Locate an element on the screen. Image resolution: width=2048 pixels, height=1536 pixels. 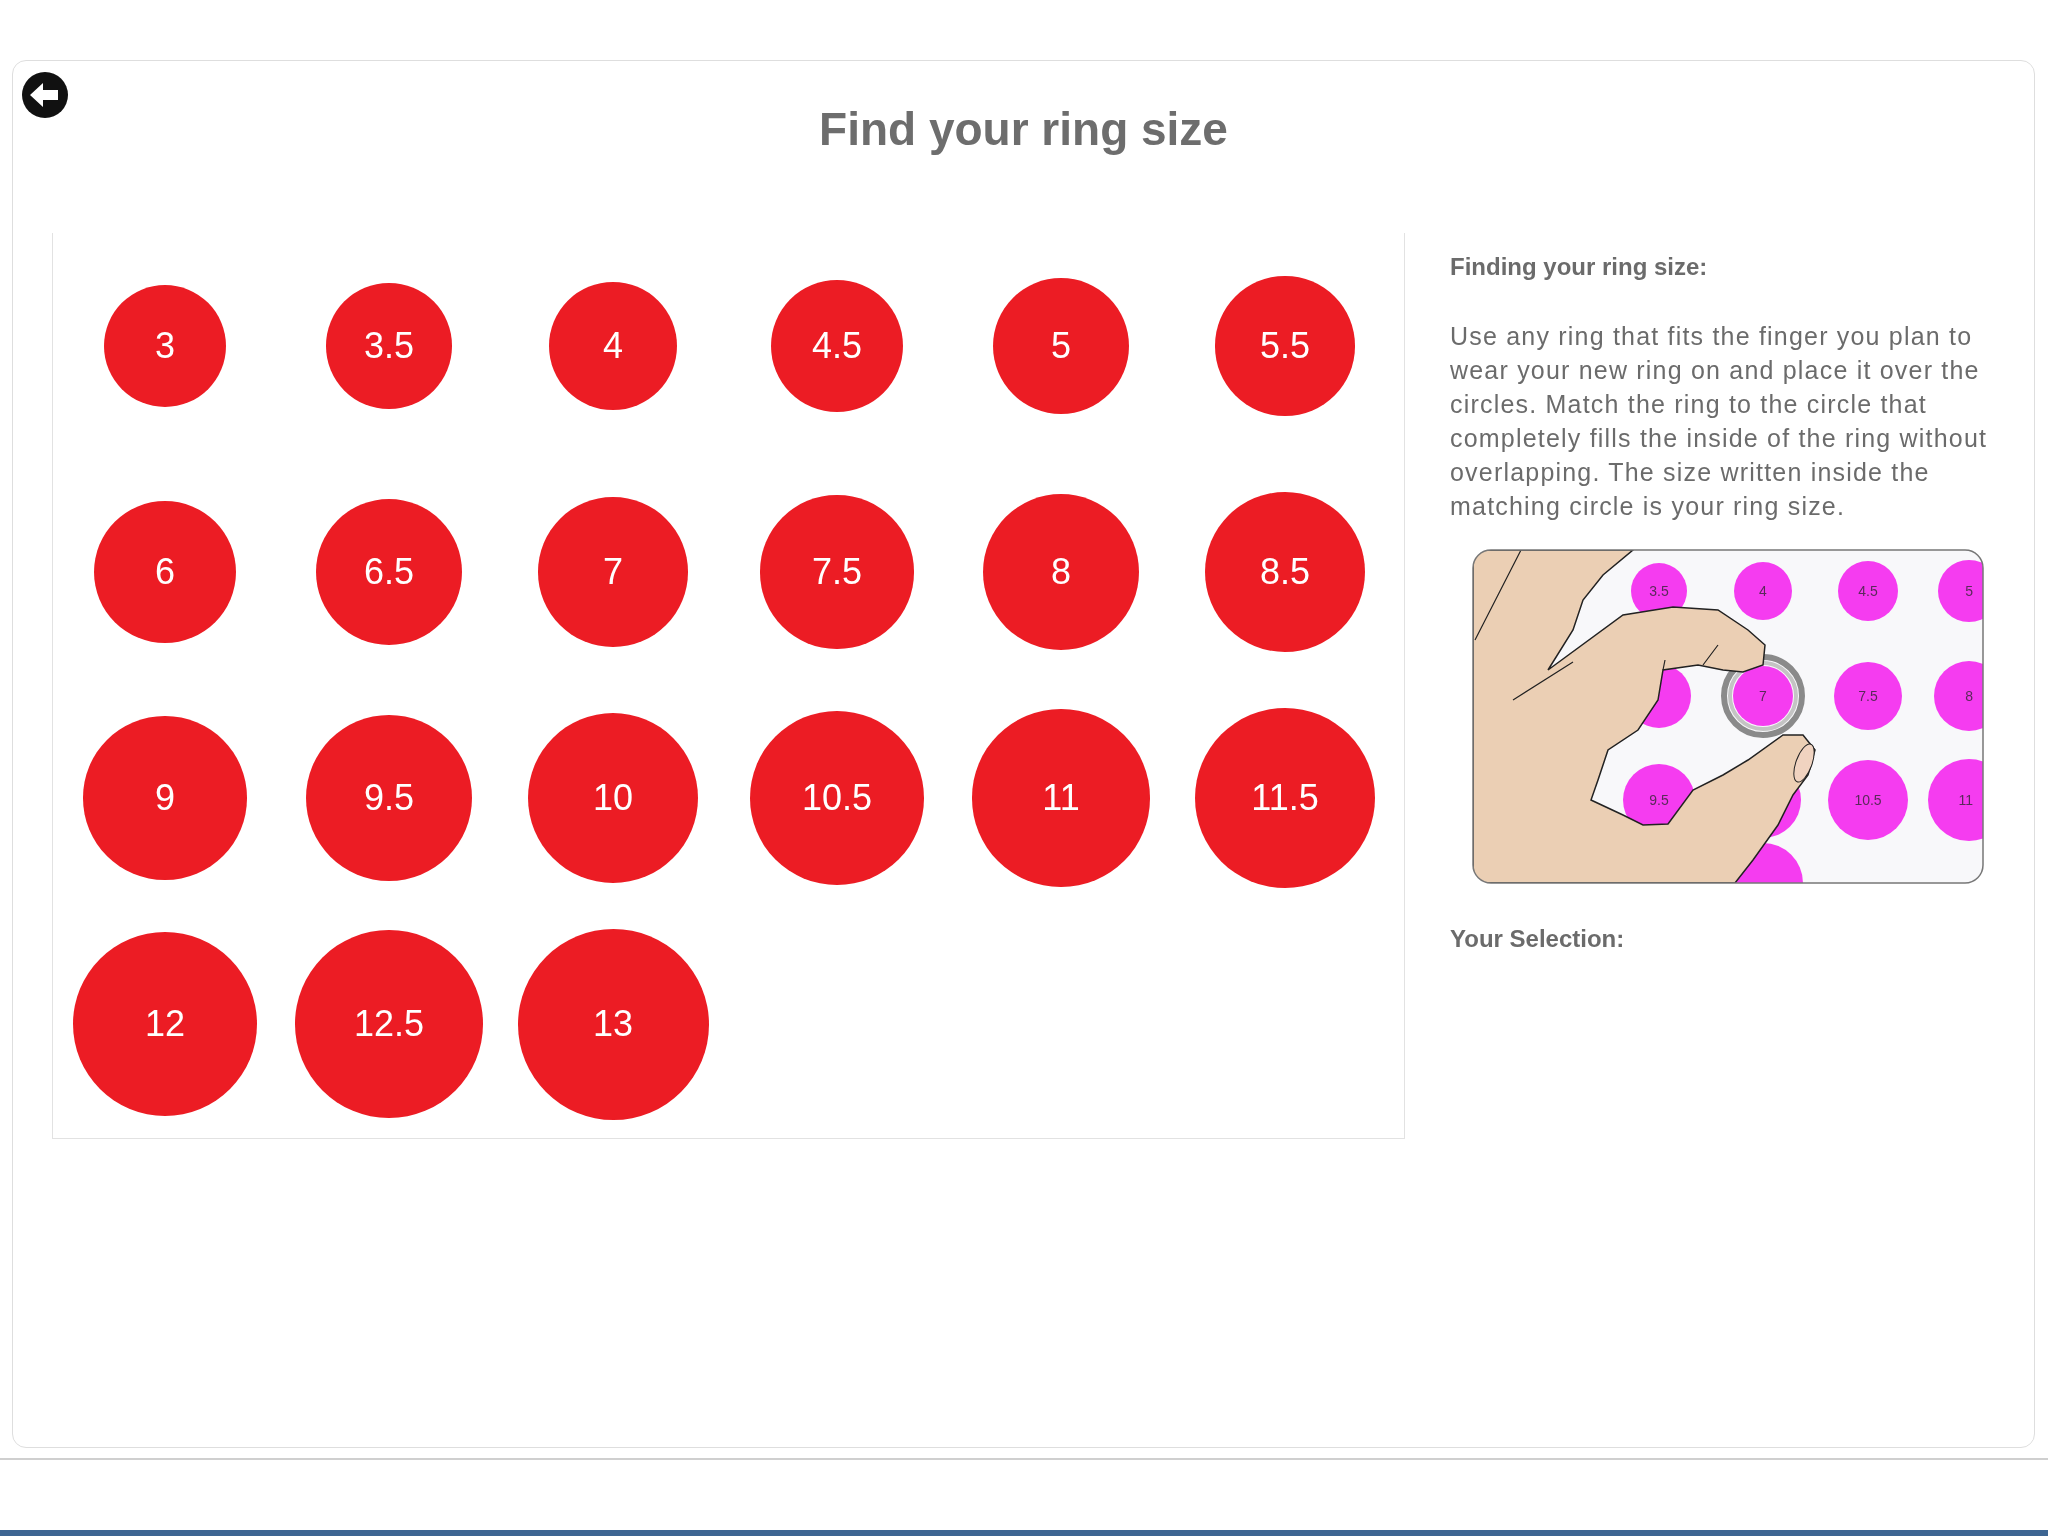
size-circle: 10 is located at coordinates (613, 798).